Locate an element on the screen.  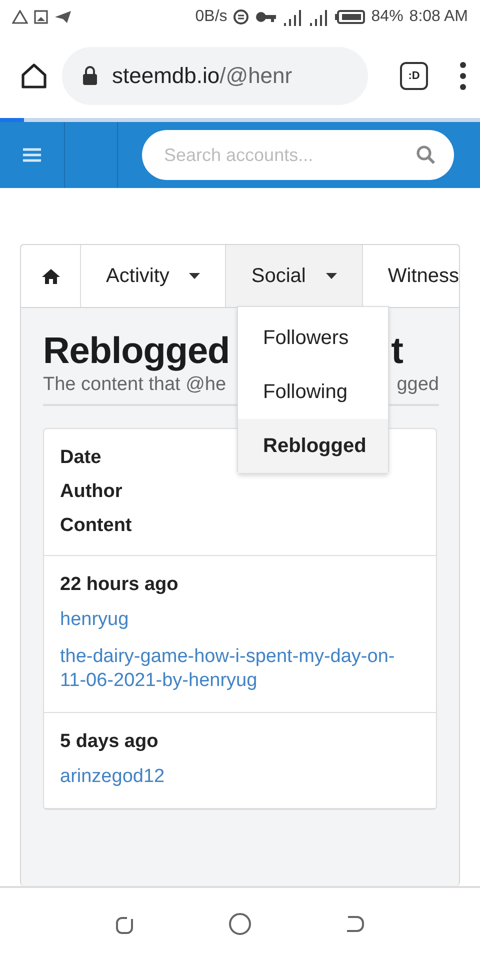
battery-icon is located at coordinates (350, 17).